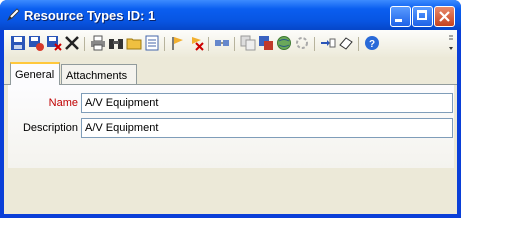  Describe the element at coordinates (35, 73) in the screenshot. I see `tab-general: General` at that location.